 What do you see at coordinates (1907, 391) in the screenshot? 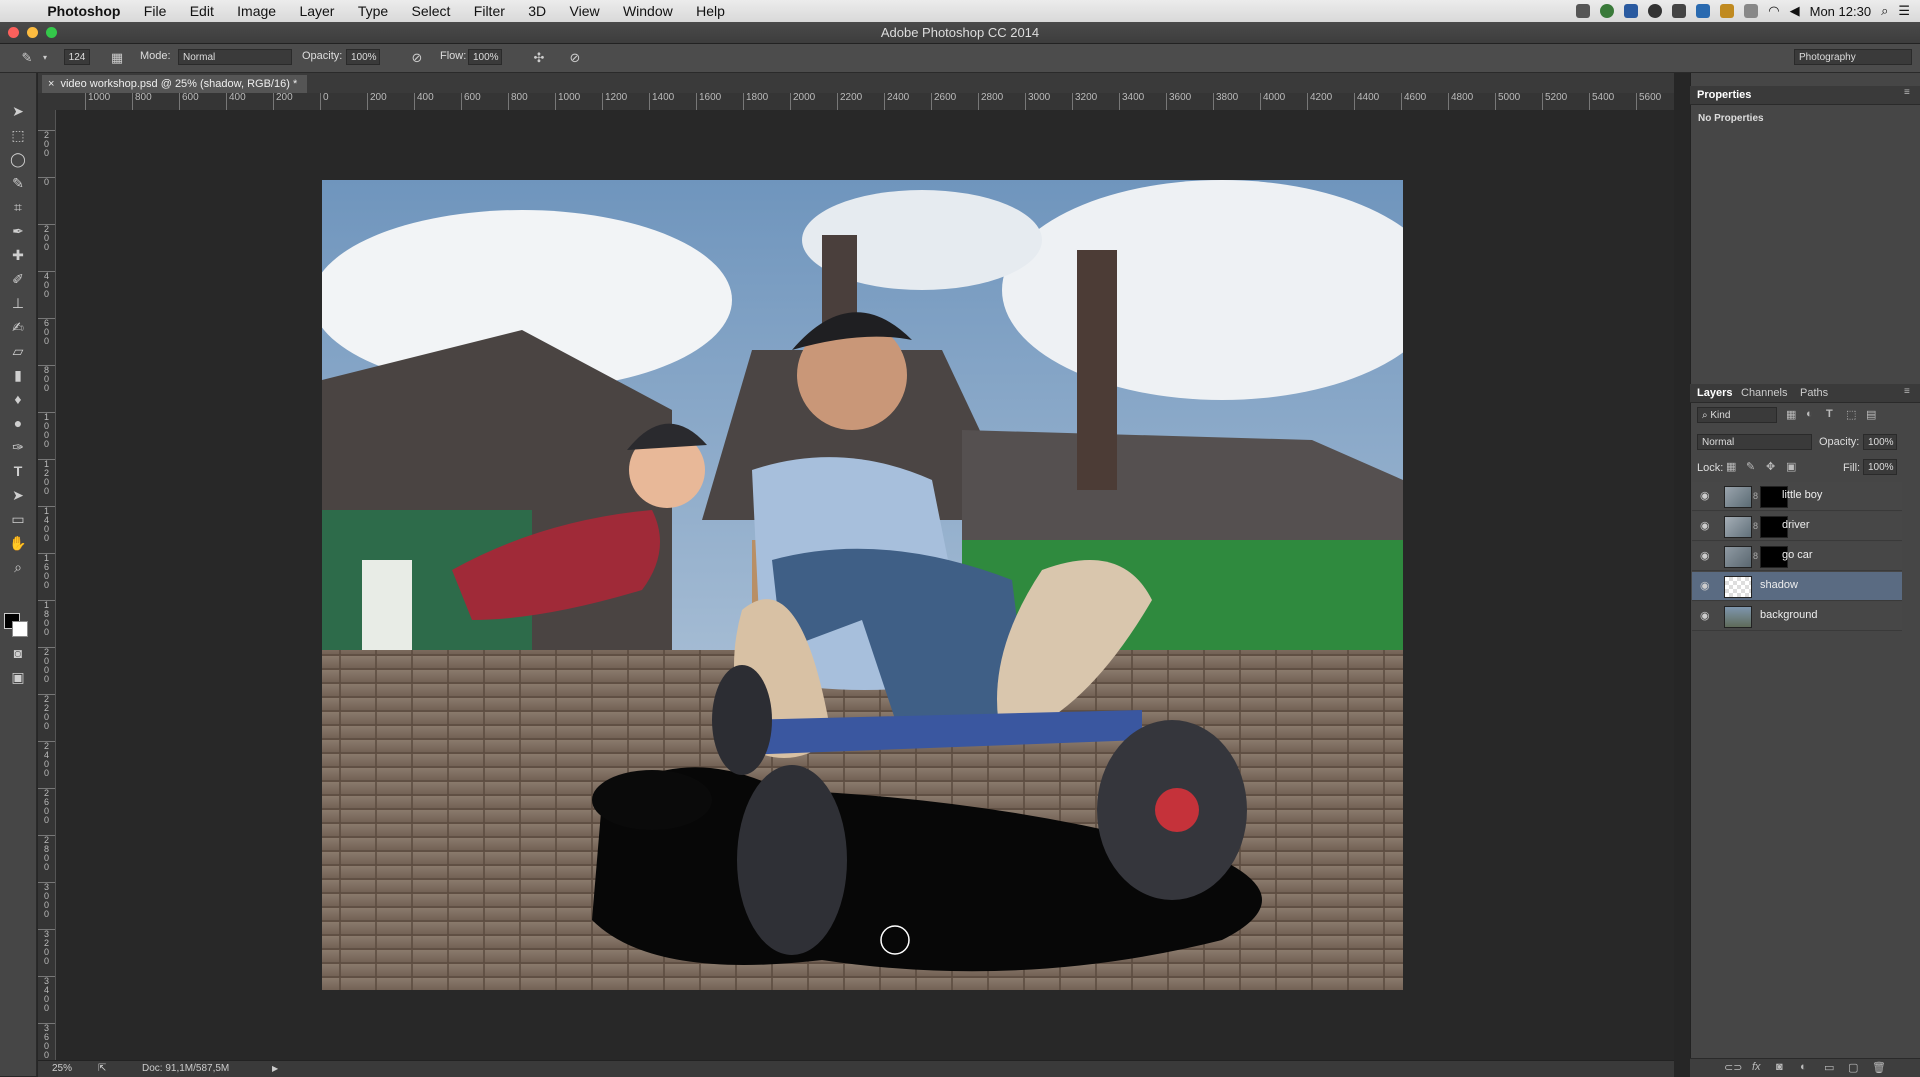
I see `layers-panel-menu-icon: ≡` at bounding box center [1907, 391].